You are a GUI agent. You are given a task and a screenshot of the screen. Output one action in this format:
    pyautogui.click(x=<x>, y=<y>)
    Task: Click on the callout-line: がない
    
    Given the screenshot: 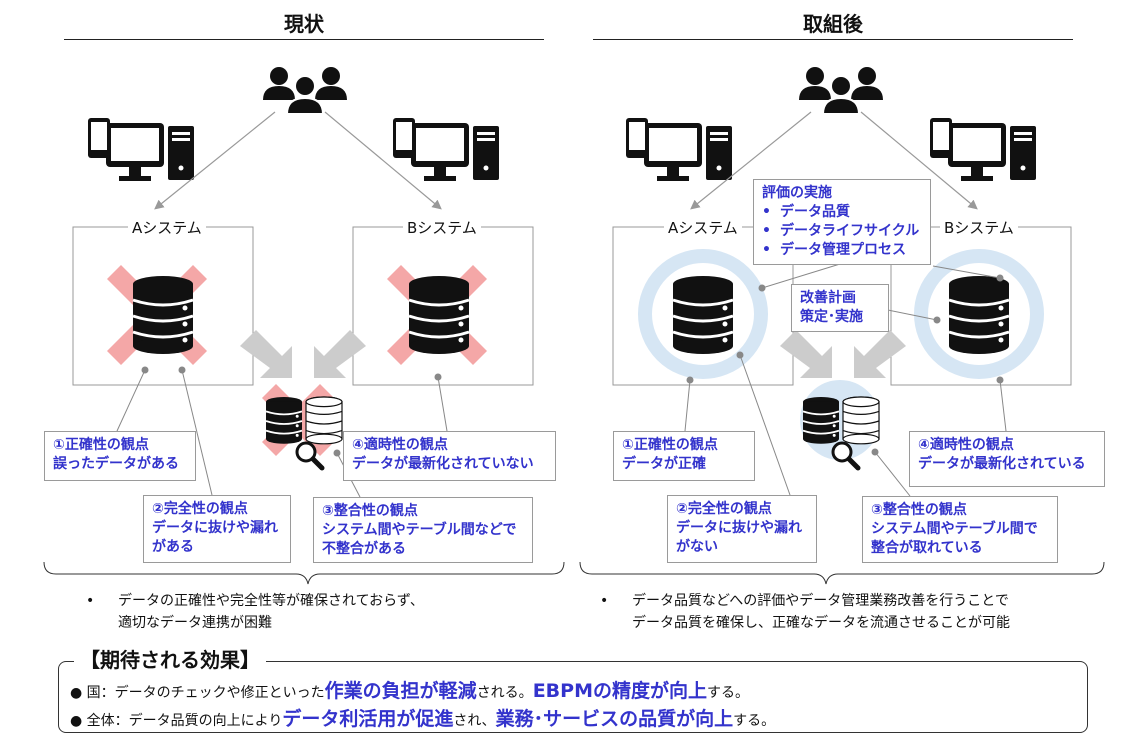 What is the action you would take?
    pyautogui.click(x=697, y=547)
    